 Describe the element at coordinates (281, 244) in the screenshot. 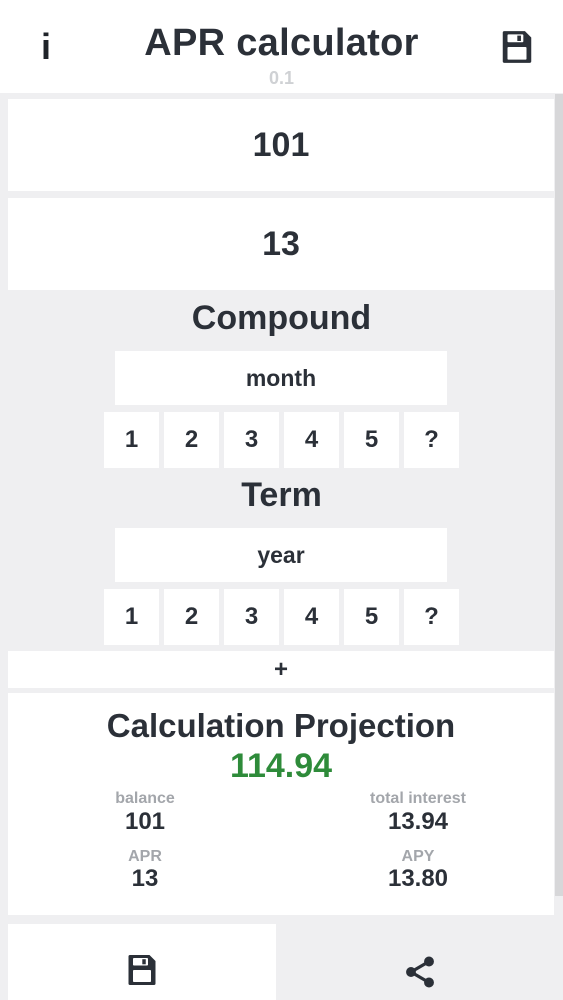

I see `rate-input: 13` at that location.